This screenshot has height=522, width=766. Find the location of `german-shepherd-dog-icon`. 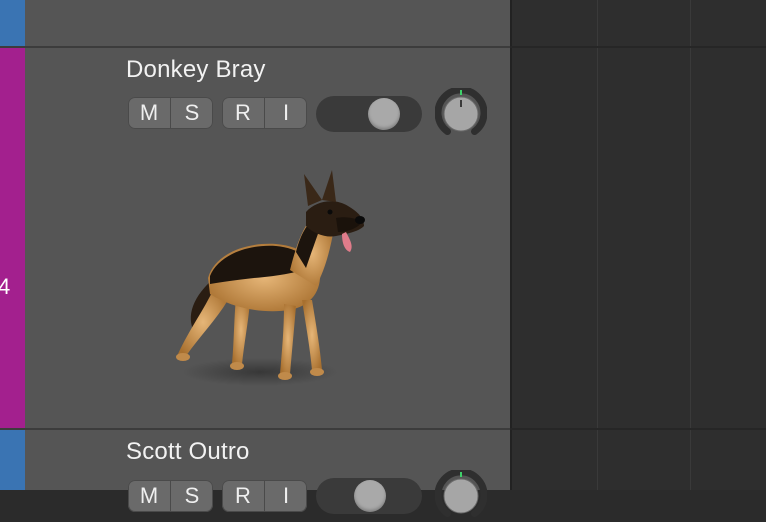

german-shepherd-dog-icon is located at coordinates (265, 280).